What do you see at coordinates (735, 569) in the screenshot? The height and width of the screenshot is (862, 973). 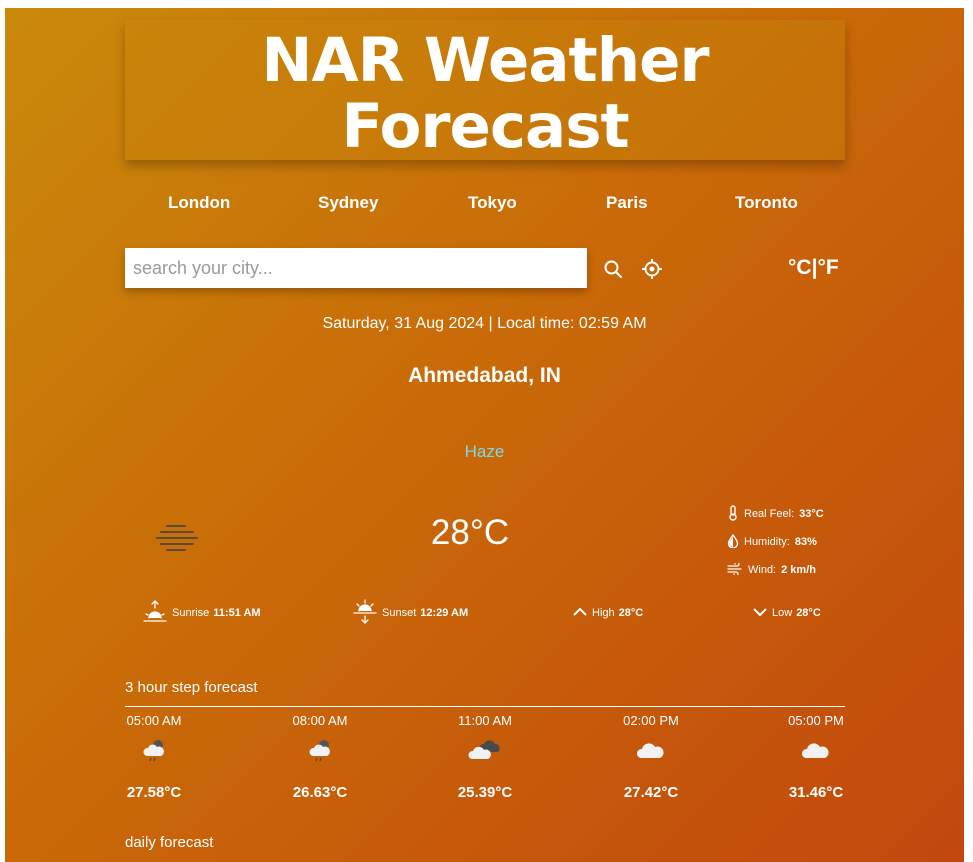 I see `wind-icon` at bounding box center [735, 569].